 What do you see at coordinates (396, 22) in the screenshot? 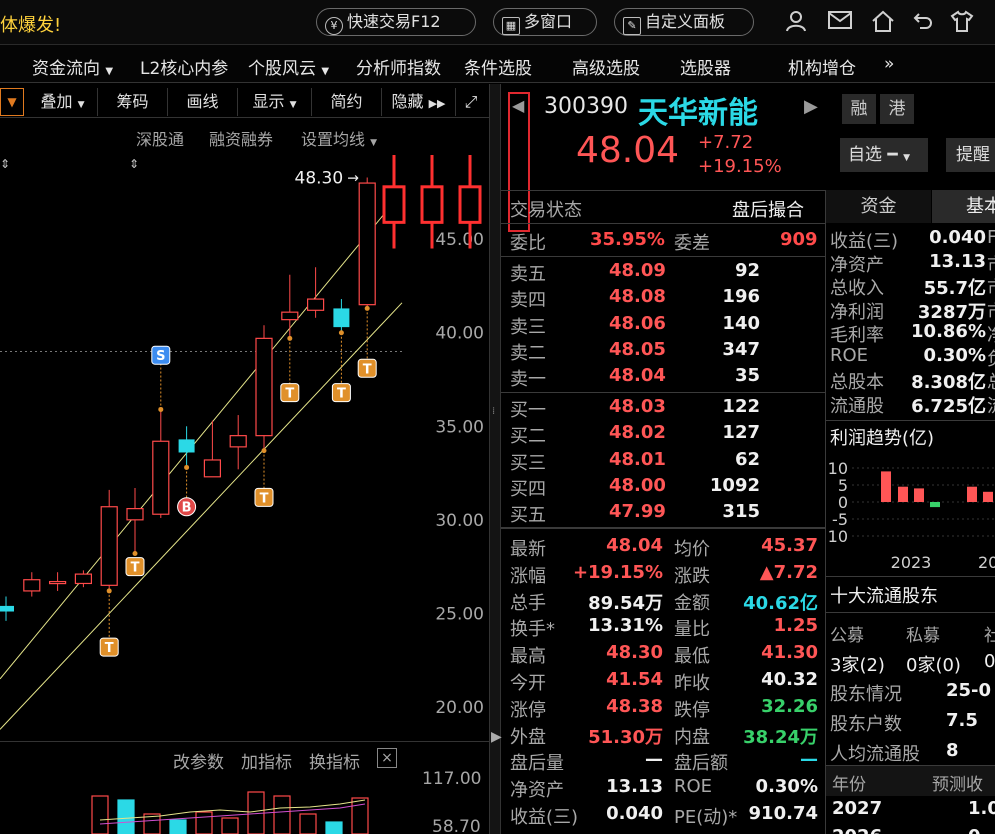
I see `quick-trade-button: ¥ 快速交易F12` at bounding box center [396, 22].